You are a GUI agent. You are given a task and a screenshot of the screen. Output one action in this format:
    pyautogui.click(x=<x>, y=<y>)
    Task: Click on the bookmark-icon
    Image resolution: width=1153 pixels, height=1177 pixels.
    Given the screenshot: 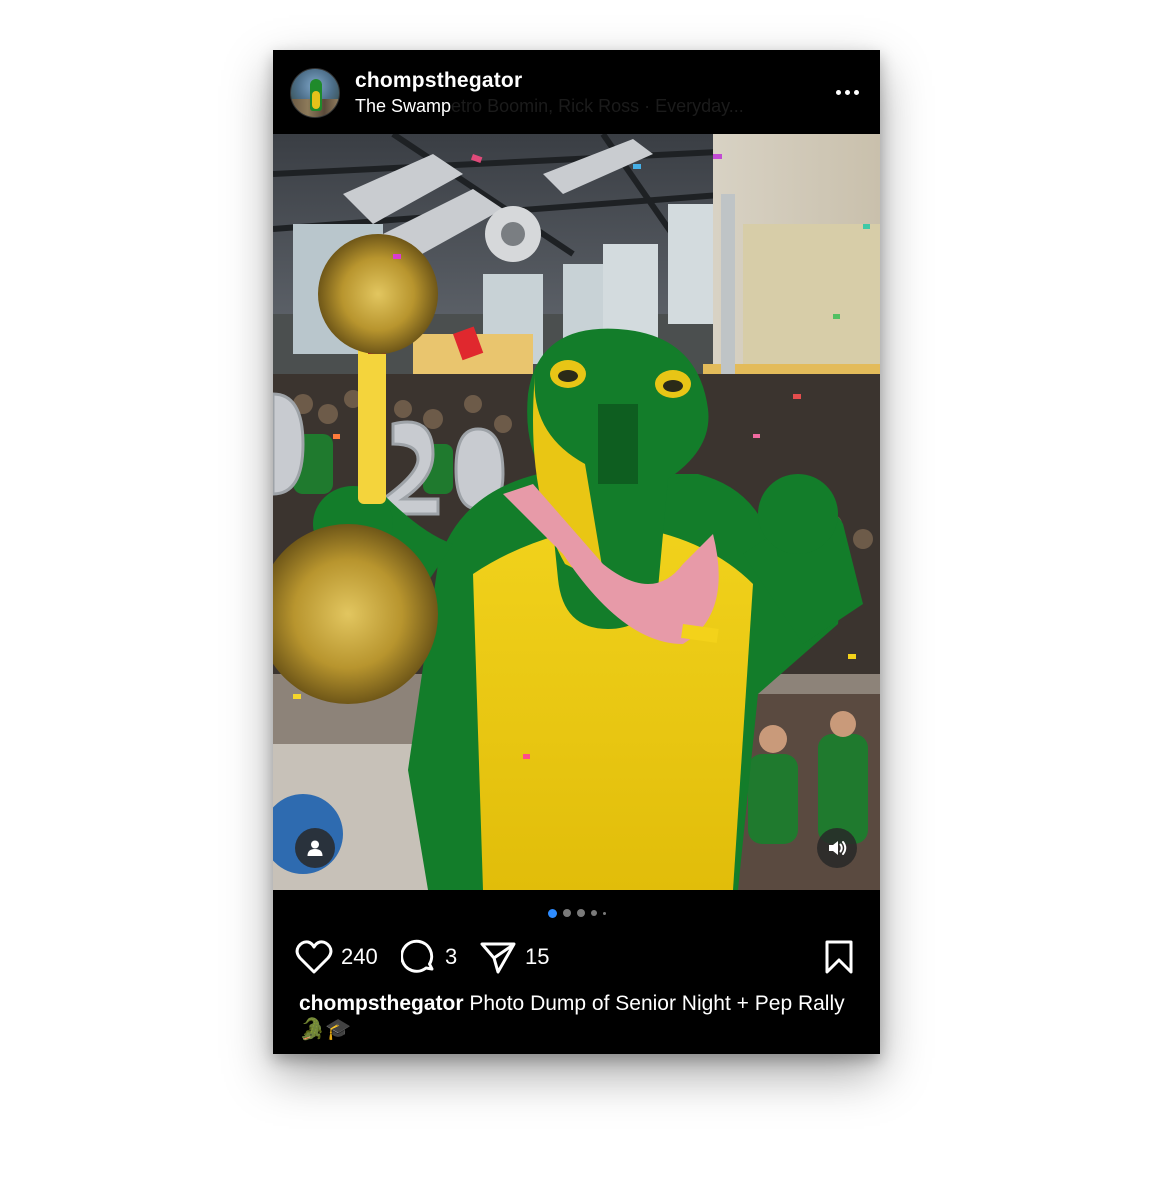 What is the action you would take?
    pyautogui.click(x=839, y=957)
    